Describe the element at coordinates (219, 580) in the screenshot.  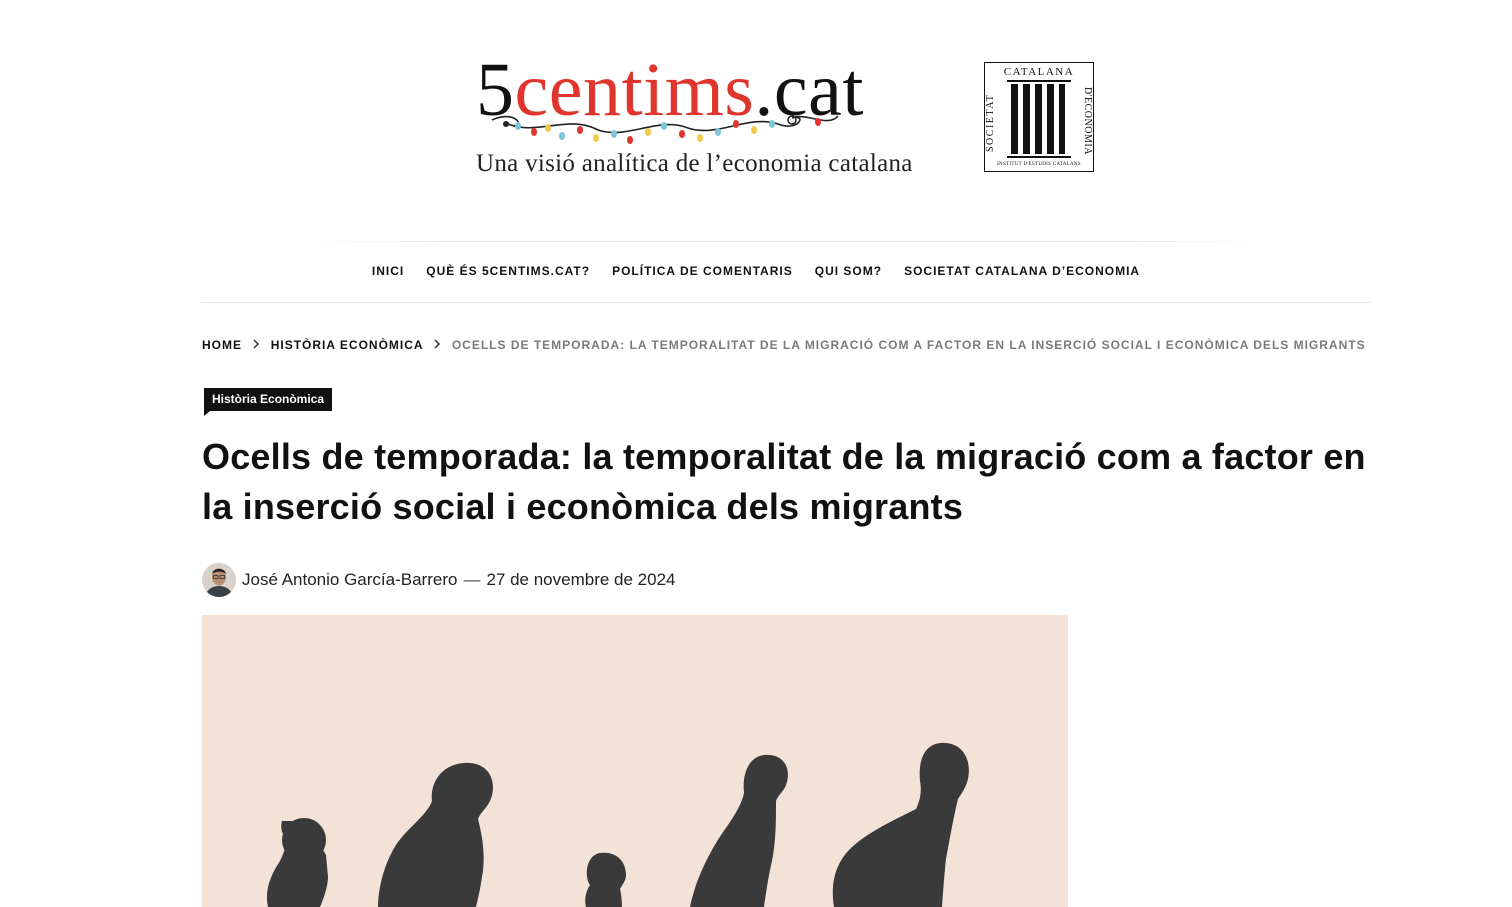
I see `author-avatar` at that location.